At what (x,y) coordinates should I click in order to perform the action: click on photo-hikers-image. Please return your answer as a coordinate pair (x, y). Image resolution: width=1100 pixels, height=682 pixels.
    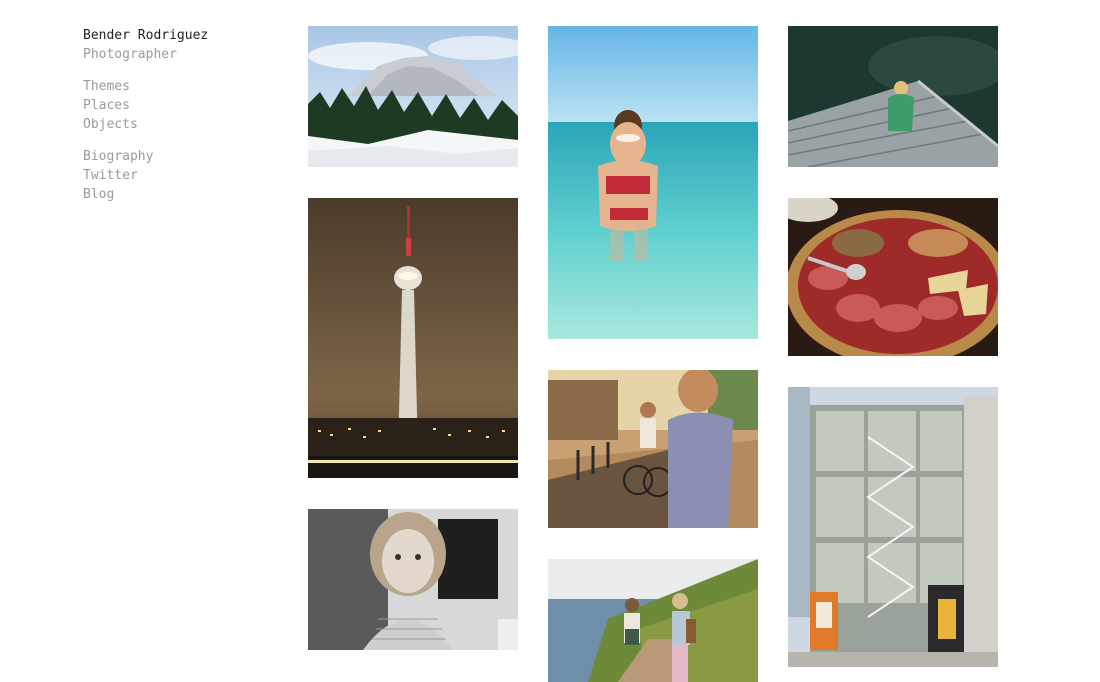
    Looking at the image, I should click on (653, 620).